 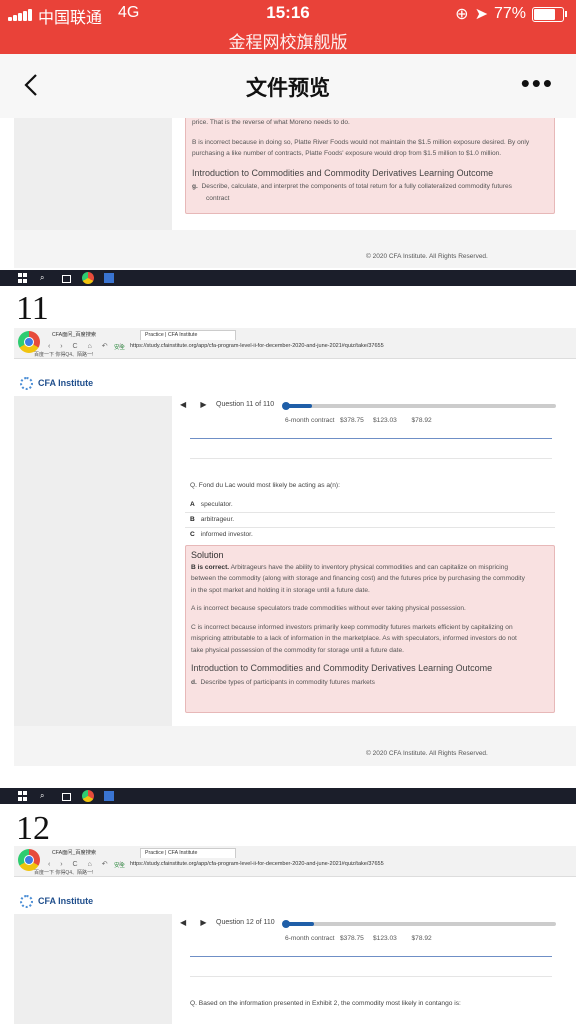 What do you see at coordinates (288, 27) in the screenshot?
I see `status-bar: 中国联通 4G 15:16 ⊕ ➤ 77% 金程网校旗舰版` at bounding box center [288, 27].